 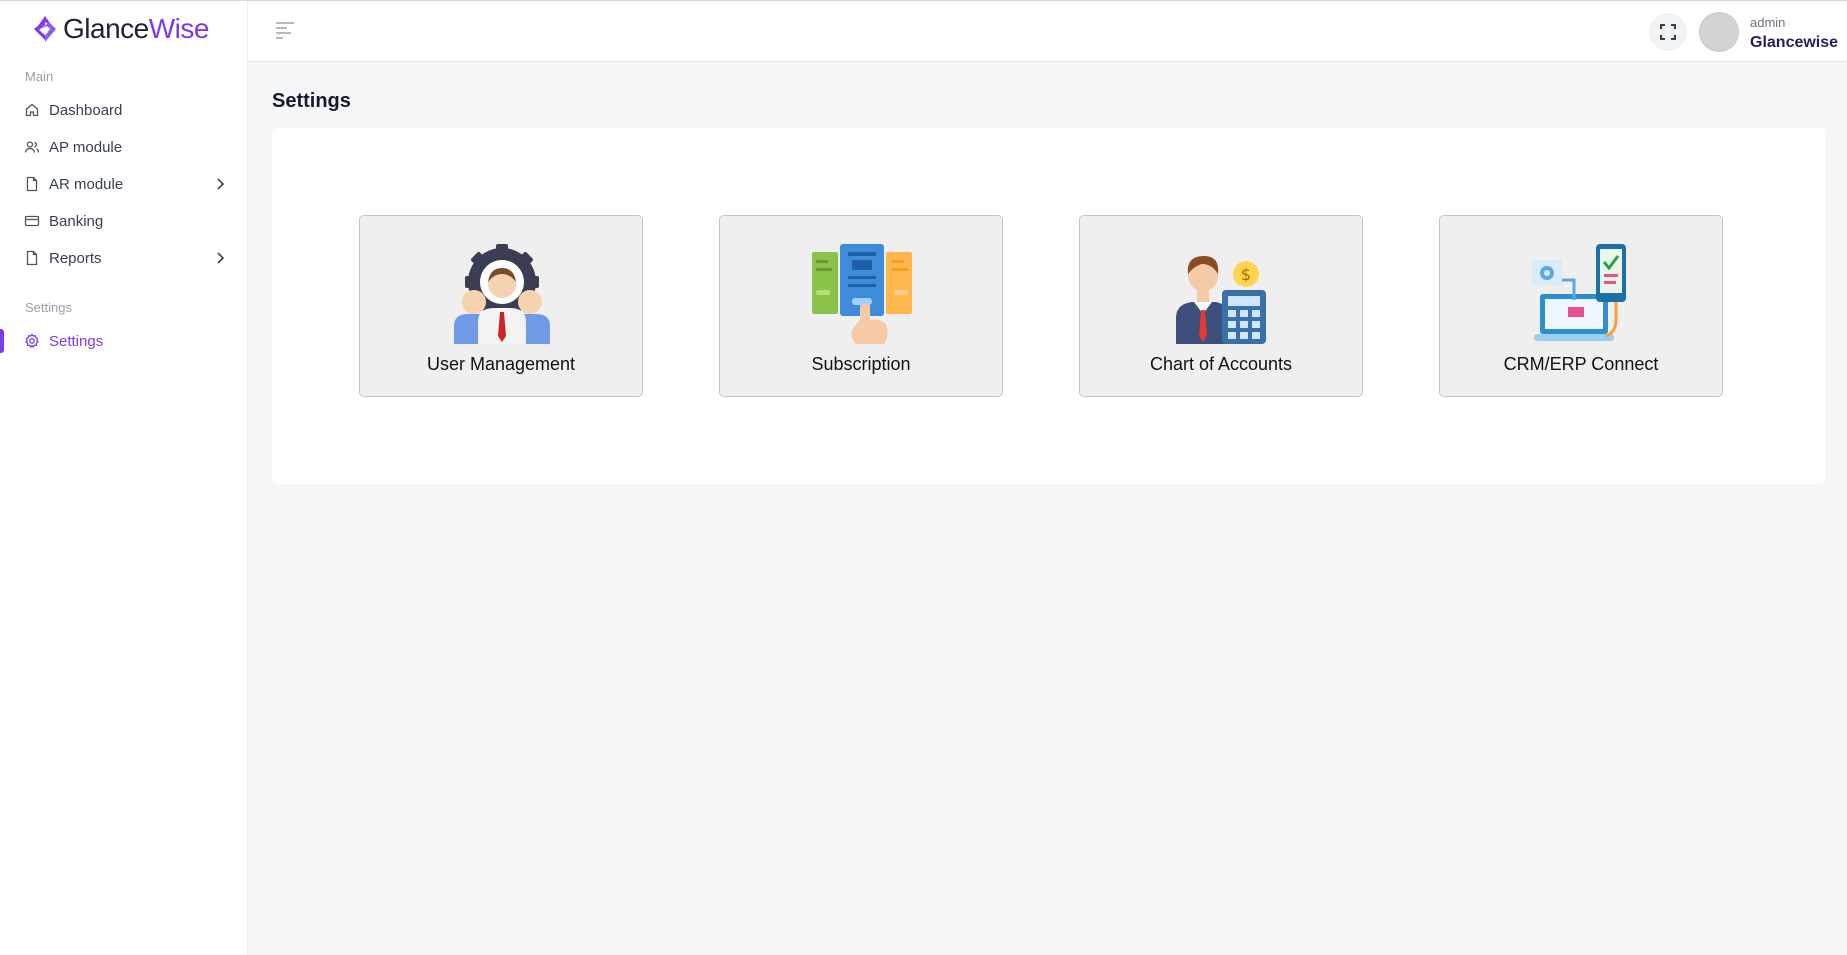 What do you see at coordinates (1768, 22) in the screenshot?
I see `user-role: admin` at bounding box center [1768, 22].